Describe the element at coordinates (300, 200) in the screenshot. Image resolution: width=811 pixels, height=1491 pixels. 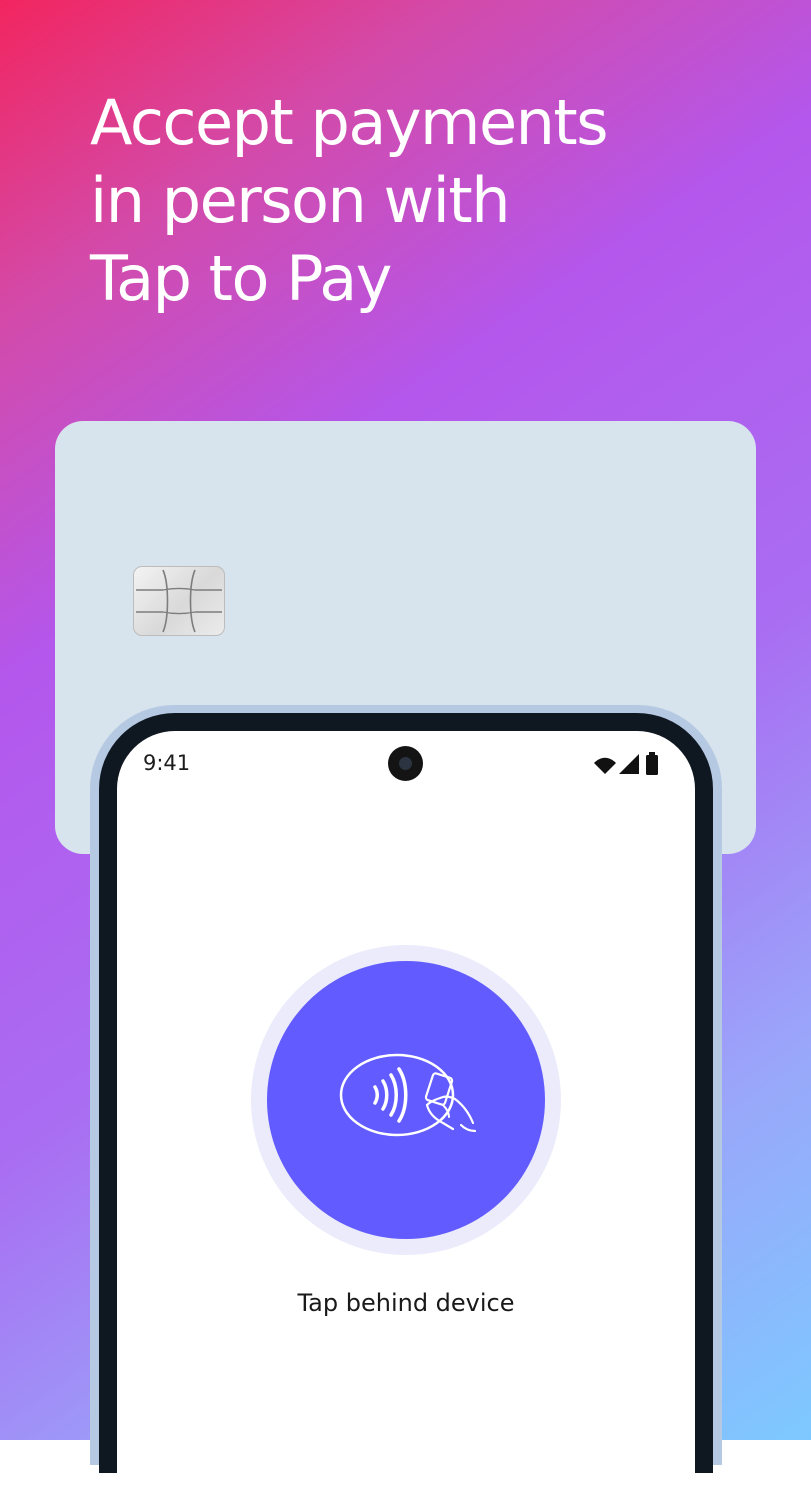
I see `headline-line-2: in person with` at that location.